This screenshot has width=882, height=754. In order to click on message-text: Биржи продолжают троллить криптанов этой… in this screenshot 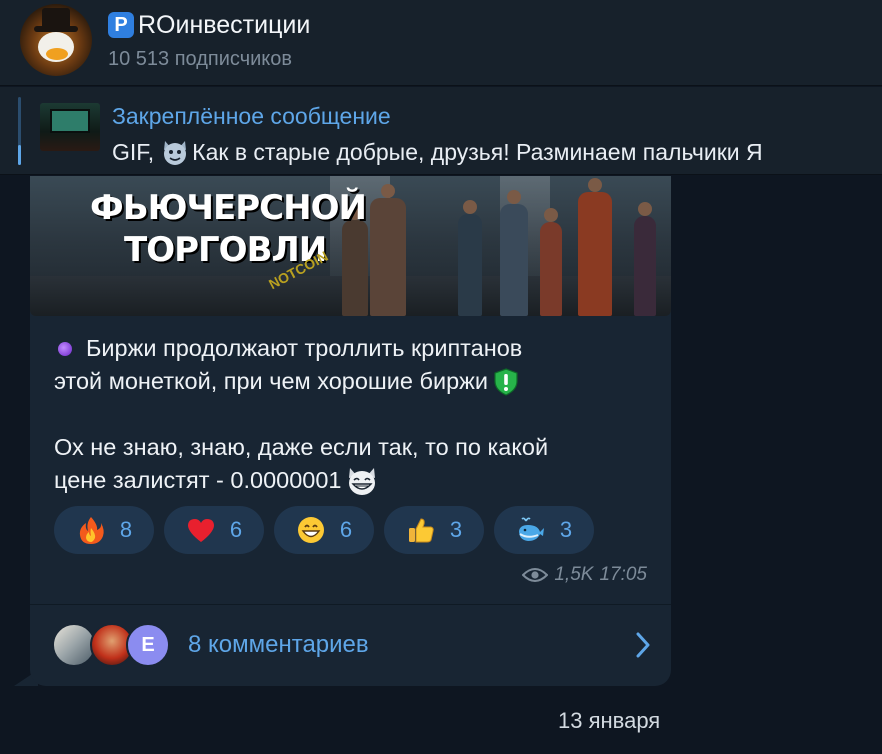, I will do `click(354, 414)`.